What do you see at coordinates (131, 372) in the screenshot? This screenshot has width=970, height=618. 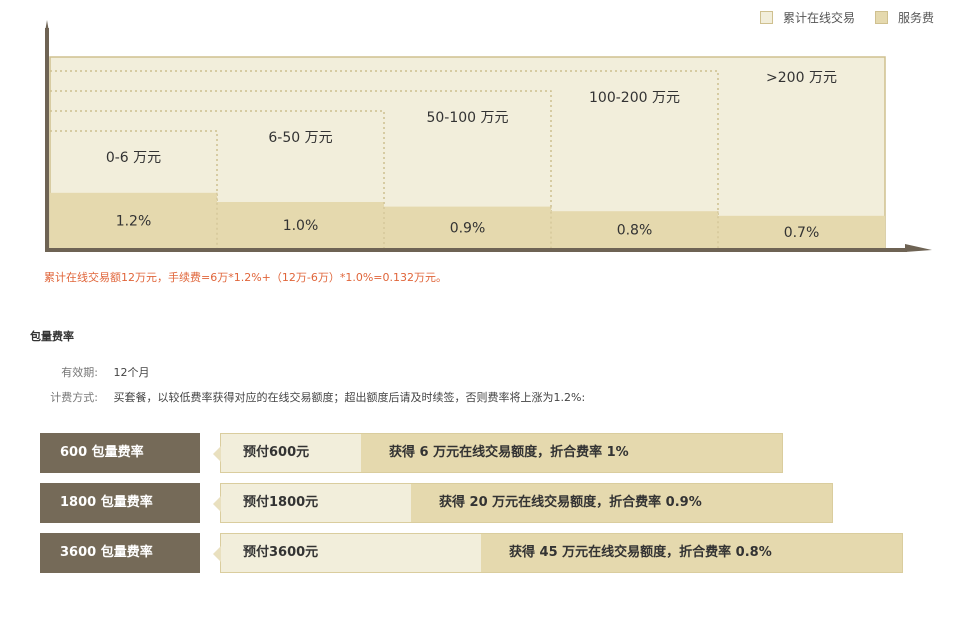 I see `validity-value: 12个月` at bounding box center [131, 372].